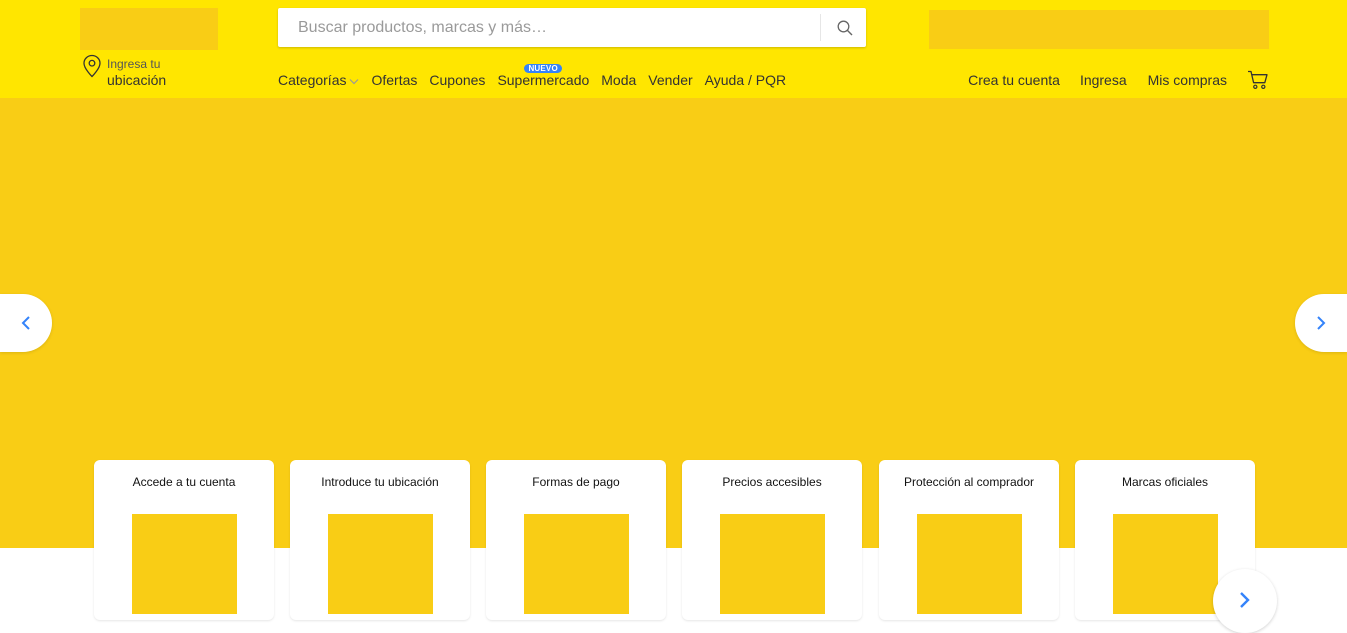 This screenshot has width=1347, height=633. What do you see at coordinates (969, 482) in the screenshot?
I see `card-title: Protección al comprador` at bounding box center [969, 482].